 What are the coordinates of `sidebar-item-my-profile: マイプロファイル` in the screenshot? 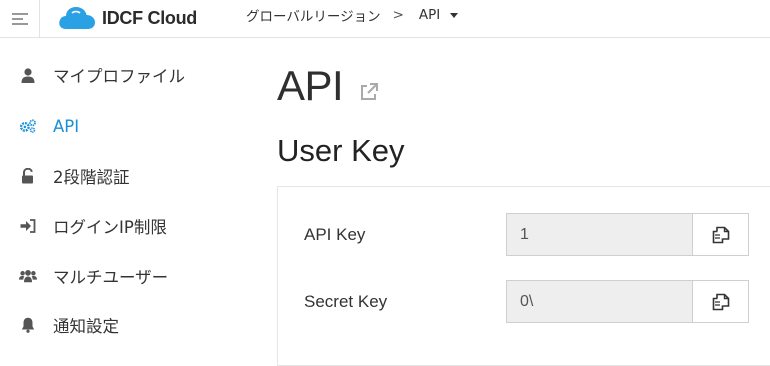 It's located at (123, 75).